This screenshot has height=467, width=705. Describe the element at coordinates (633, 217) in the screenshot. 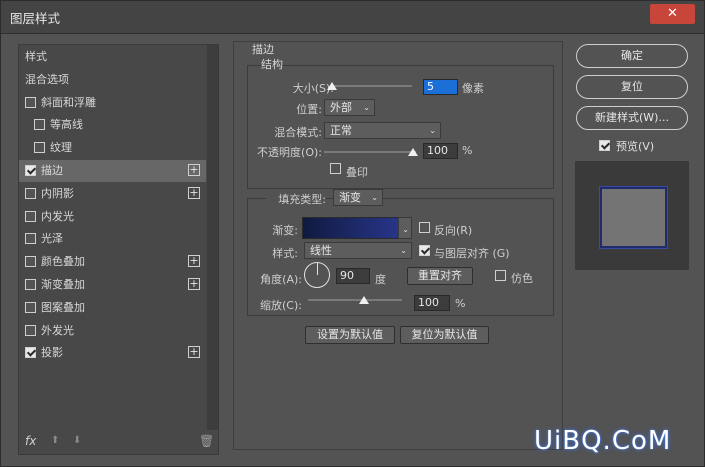

I see `preview-thumbnail` at that location.